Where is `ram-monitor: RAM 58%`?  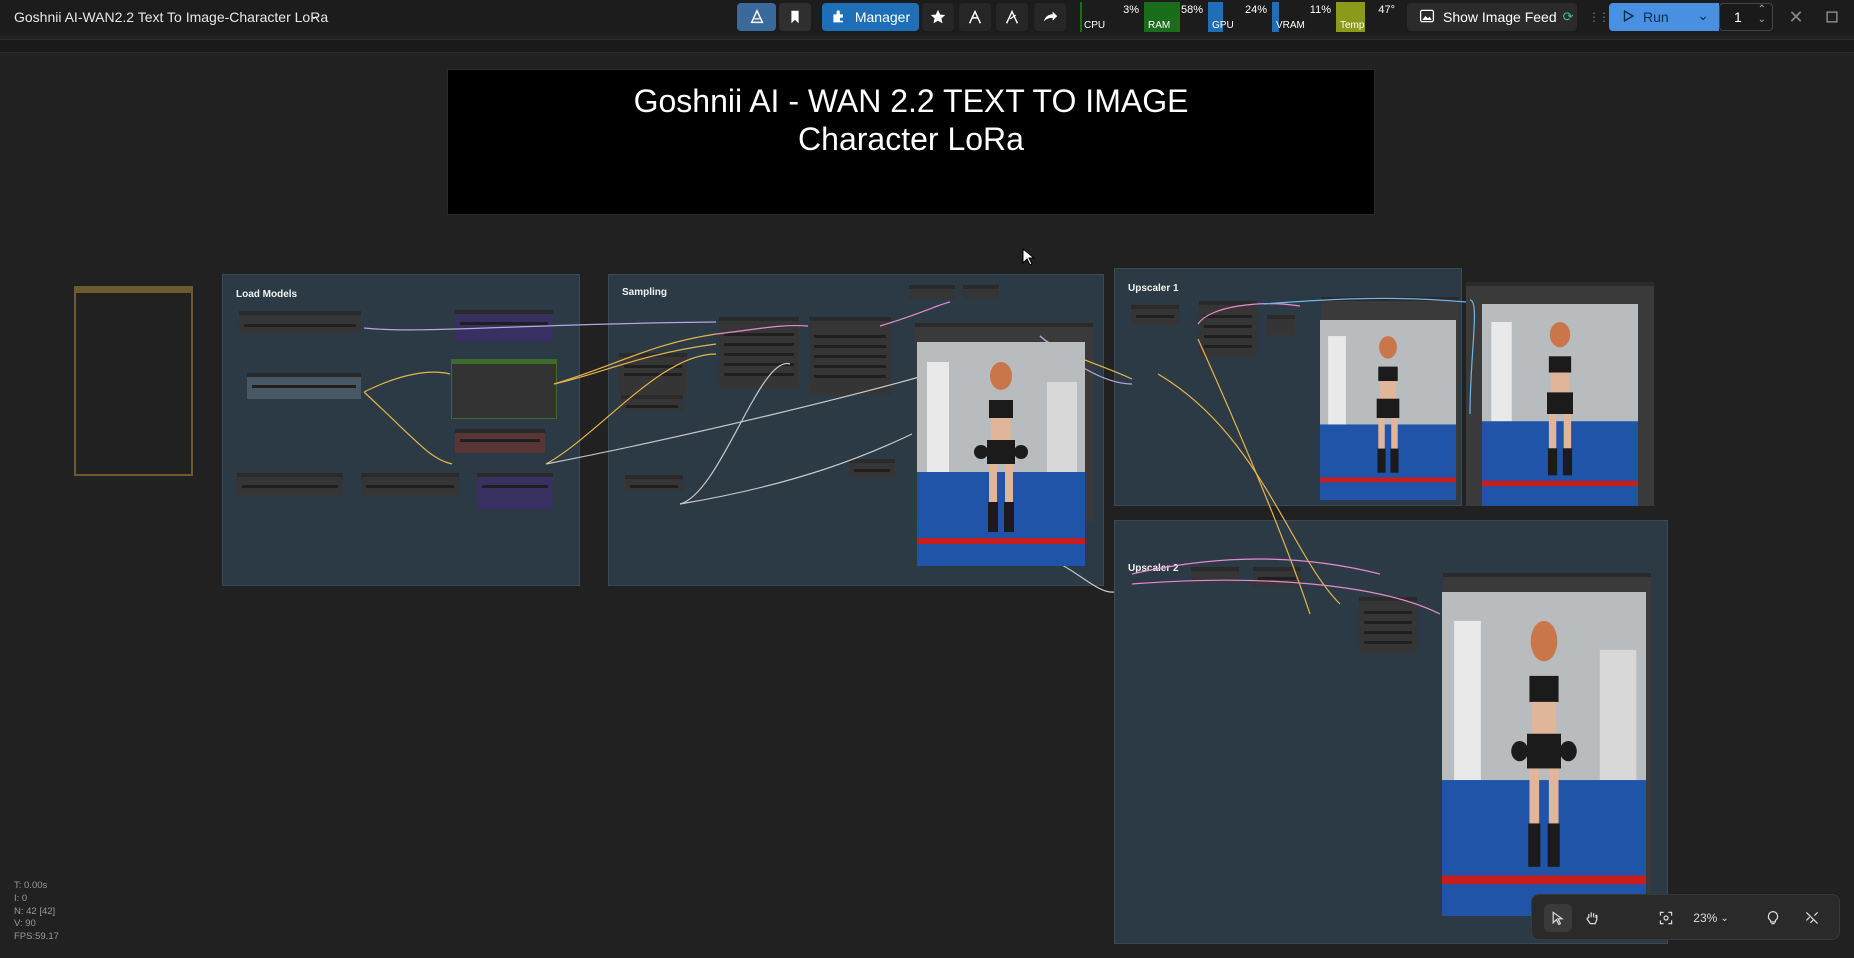 ram-monitor: RAM 58% is located at coordinates (1175, 17).